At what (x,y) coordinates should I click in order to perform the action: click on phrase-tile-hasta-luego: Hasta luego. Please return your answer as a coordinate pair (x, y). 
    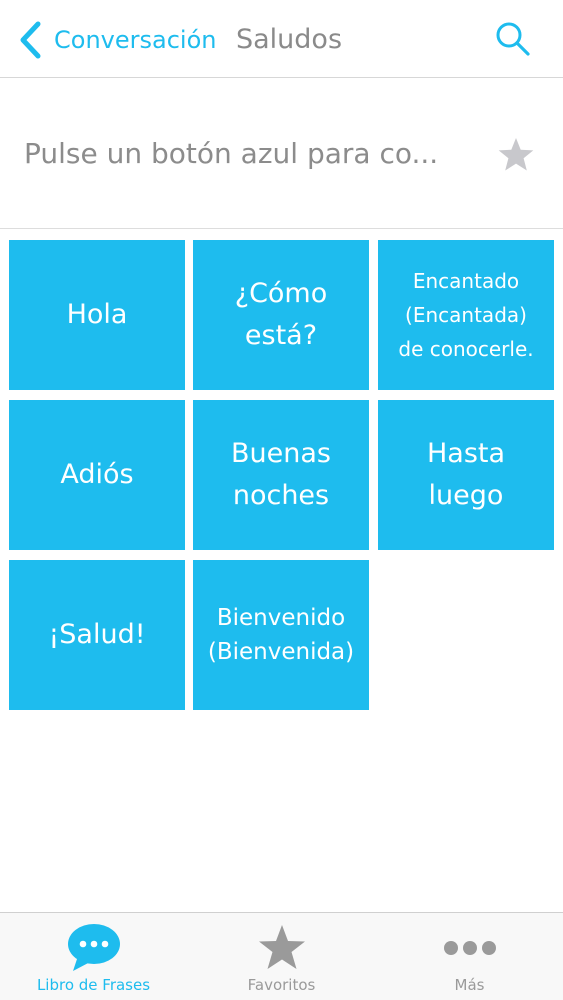
    Looking at the image, I should click on (466, 475).